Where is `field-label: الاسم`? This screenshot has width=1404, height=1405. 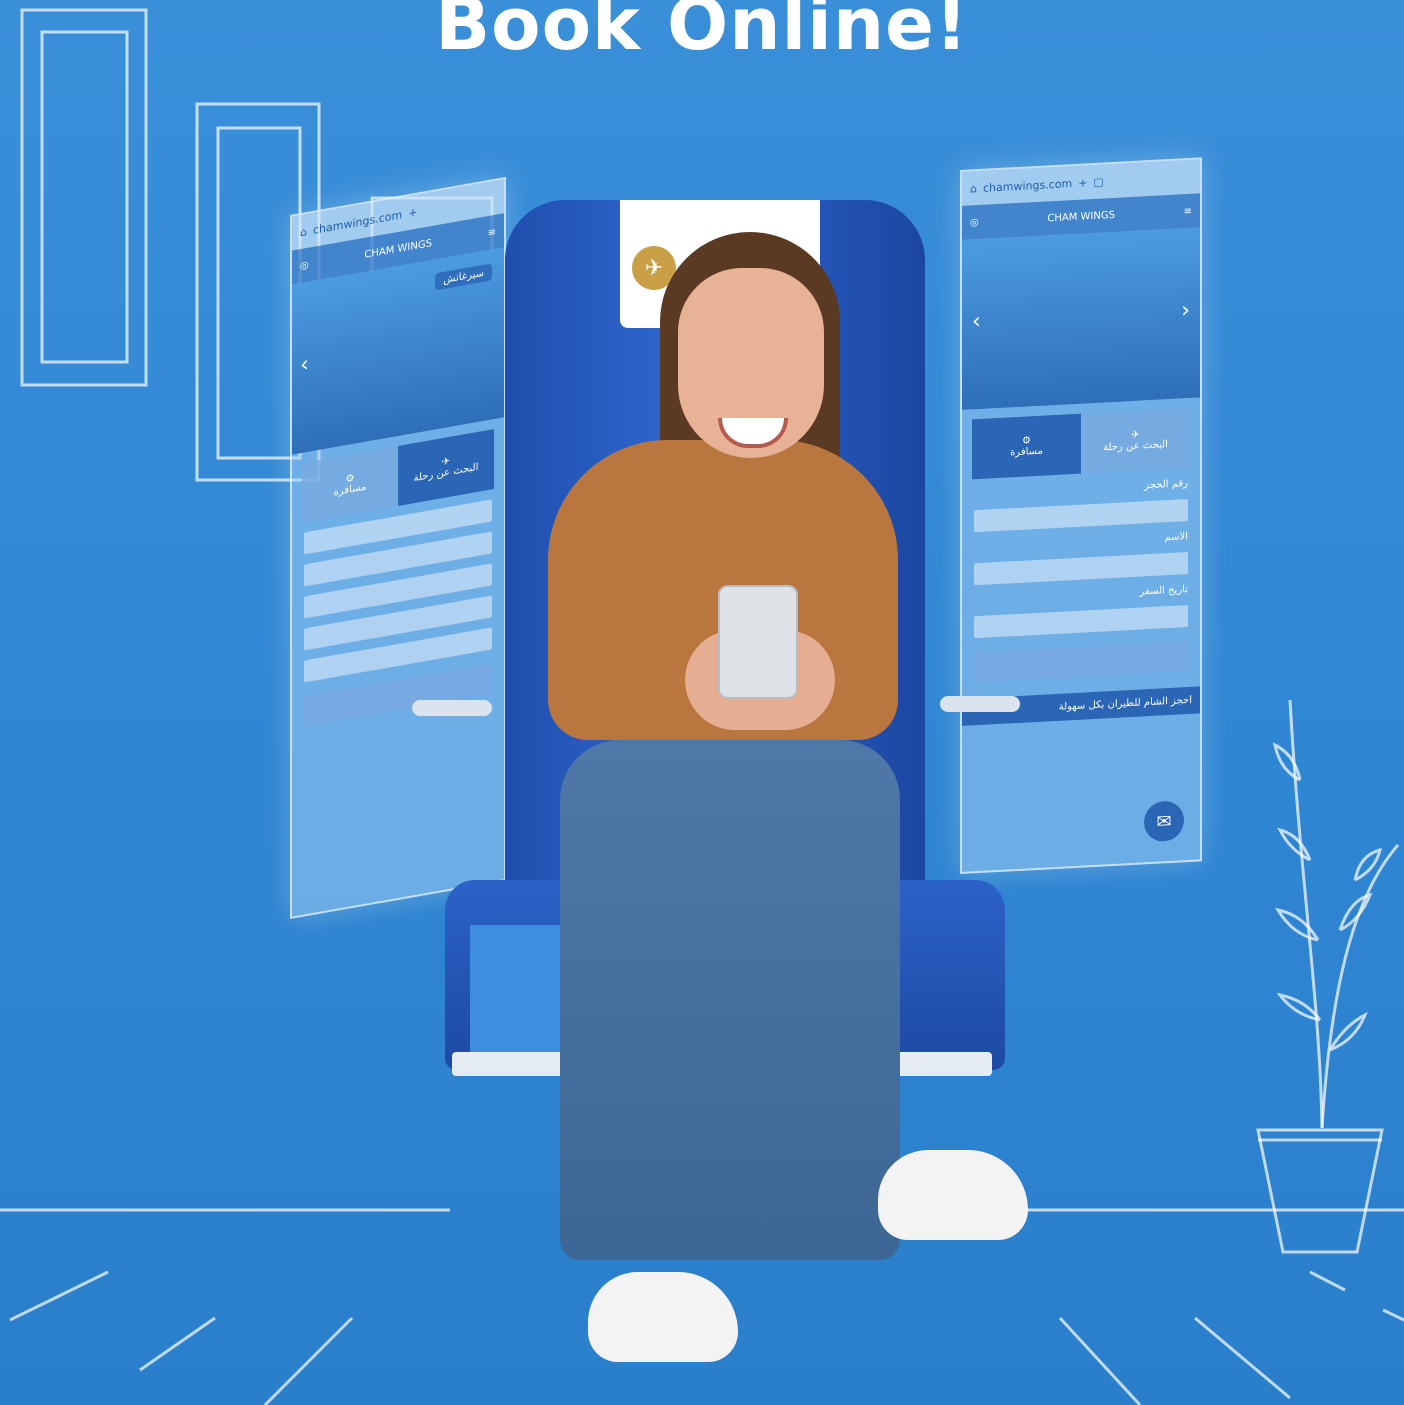 field-label: الاسم is located at coordinates (1176, 537).